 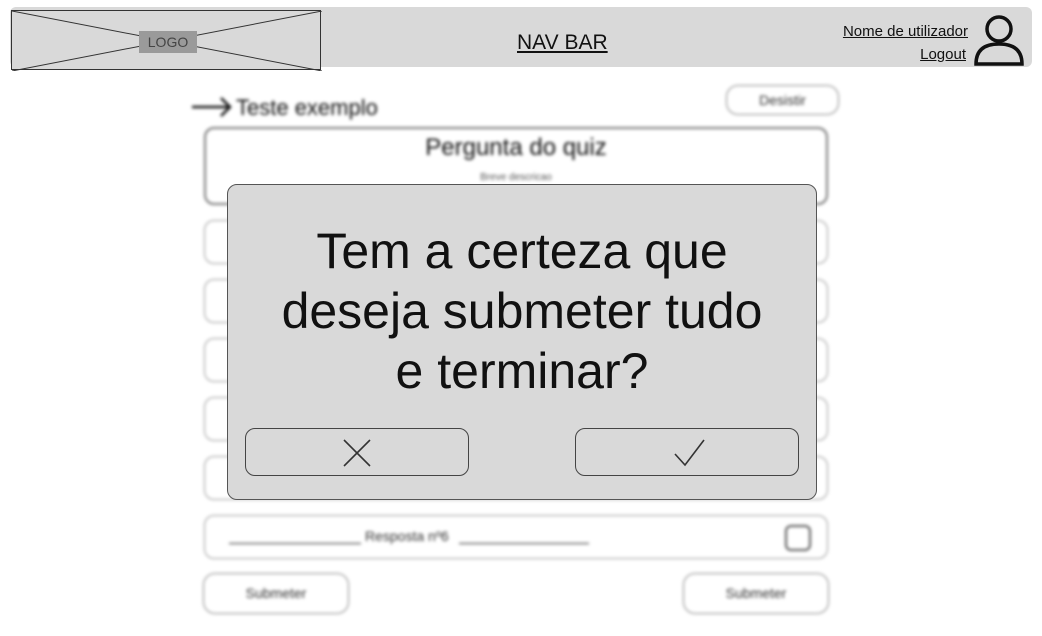 What do you see at coordinates (689, 453) in the screenshot?
I see `check-icon` at bounding box center [689, 453].